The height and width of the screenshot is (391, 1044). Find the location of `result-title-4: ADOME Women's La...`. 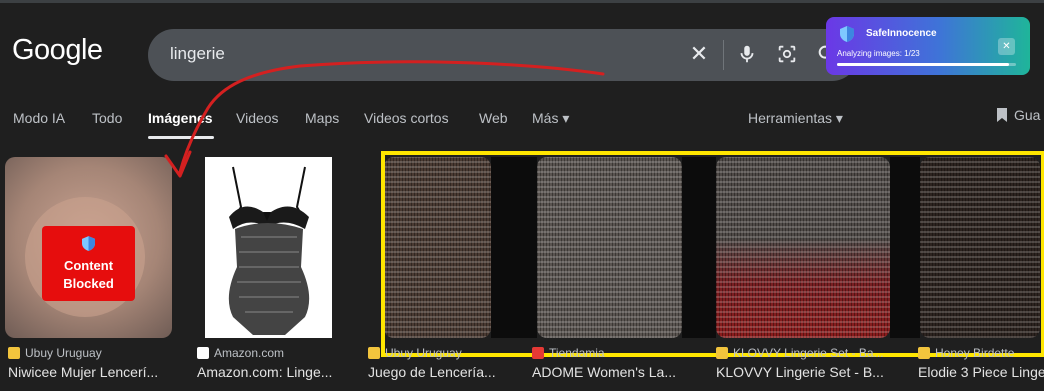

result-title-4: ADOME Women's La... is located at coordinates (612, 372).